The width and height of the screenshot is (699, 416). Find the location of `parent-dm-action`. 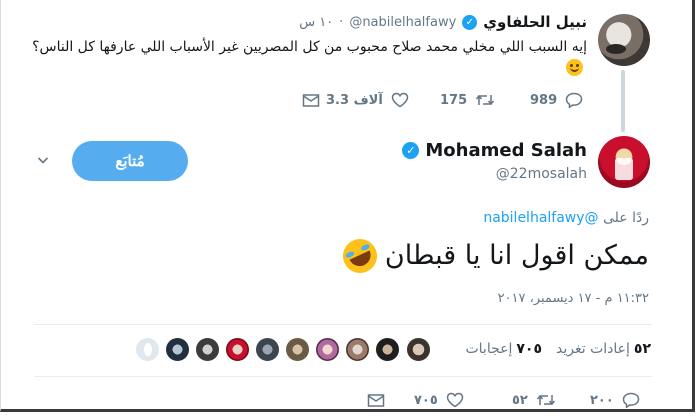

parent-dm-action is located at coordinates (311, 100).